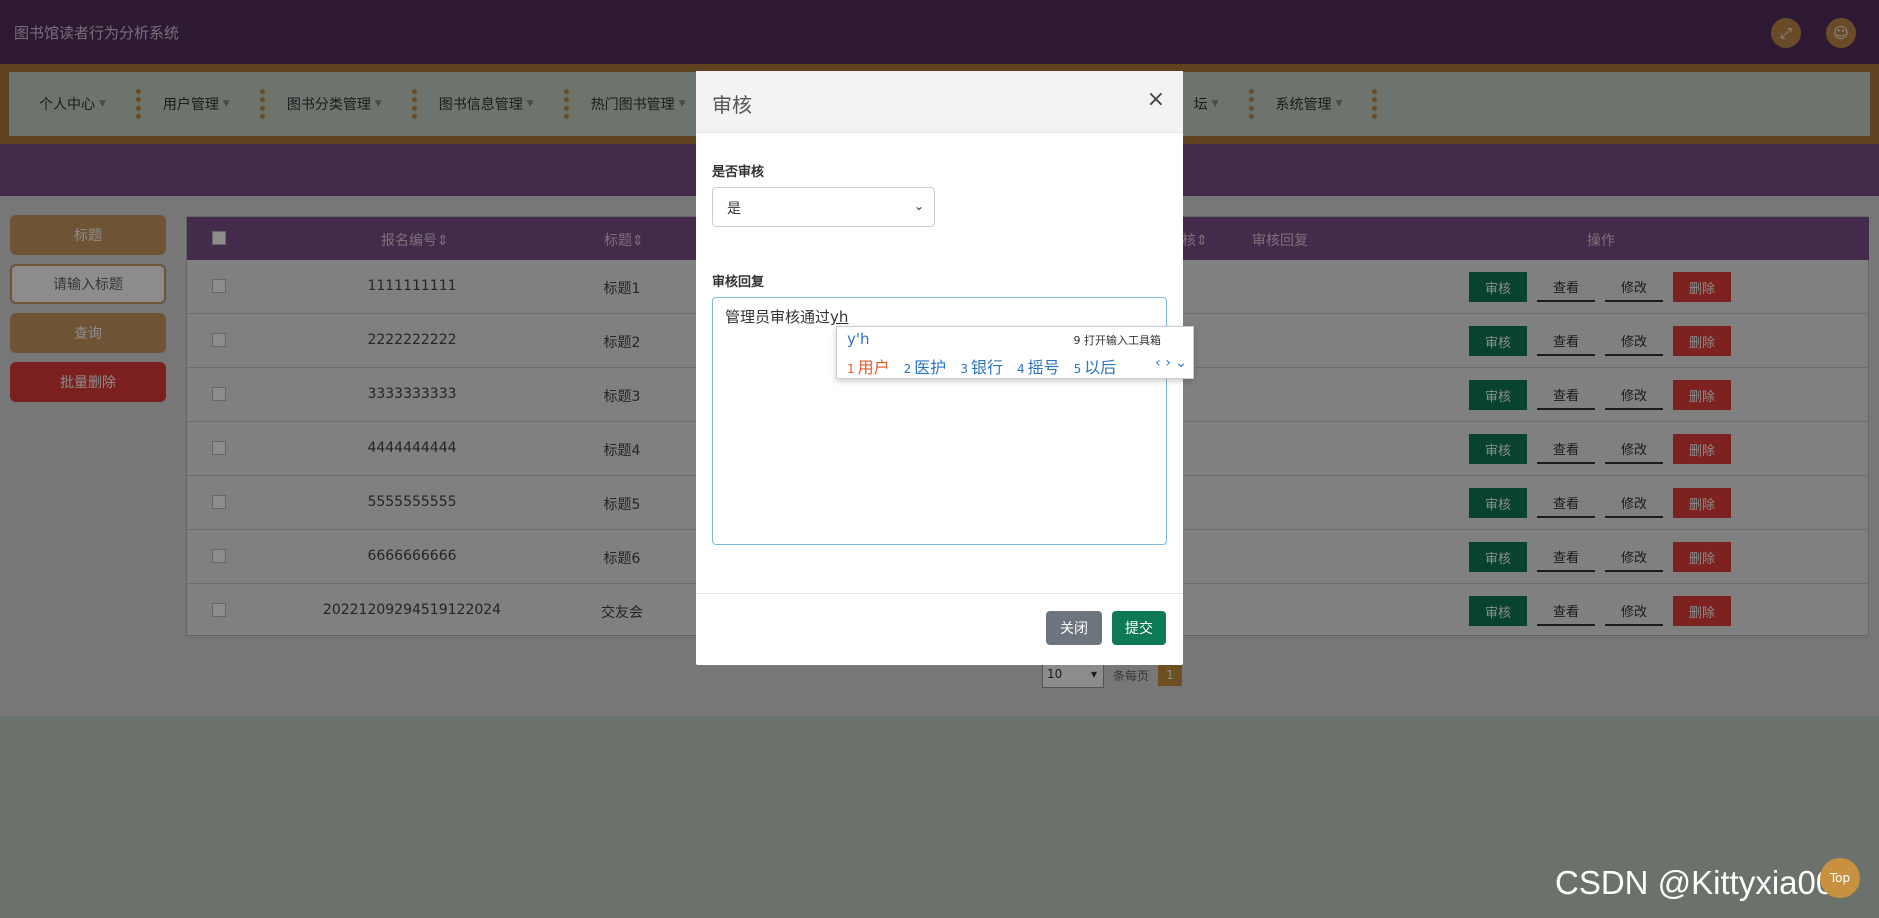  Describe the element at coordinates (1704, 882) in the screenshot. I see `watermark: CSDN @Kittyxia001` at that location.